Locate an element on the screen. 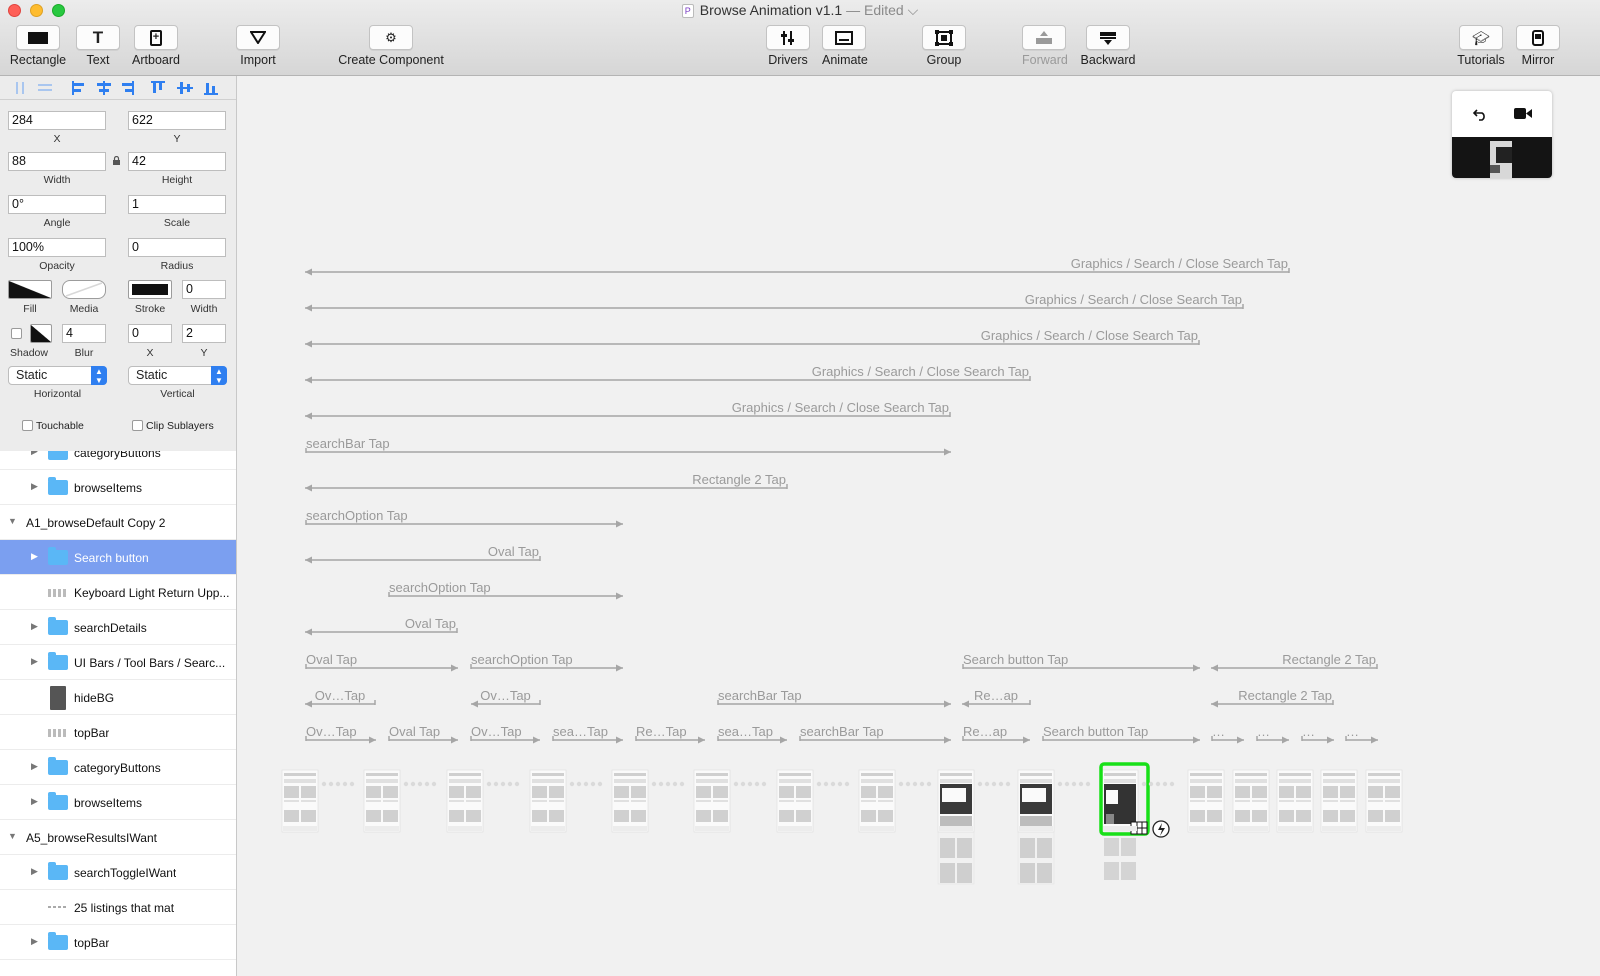 The width and height of the screenshot is (1600, 976). blur-label: Blur is located at coordinates (84, 353).